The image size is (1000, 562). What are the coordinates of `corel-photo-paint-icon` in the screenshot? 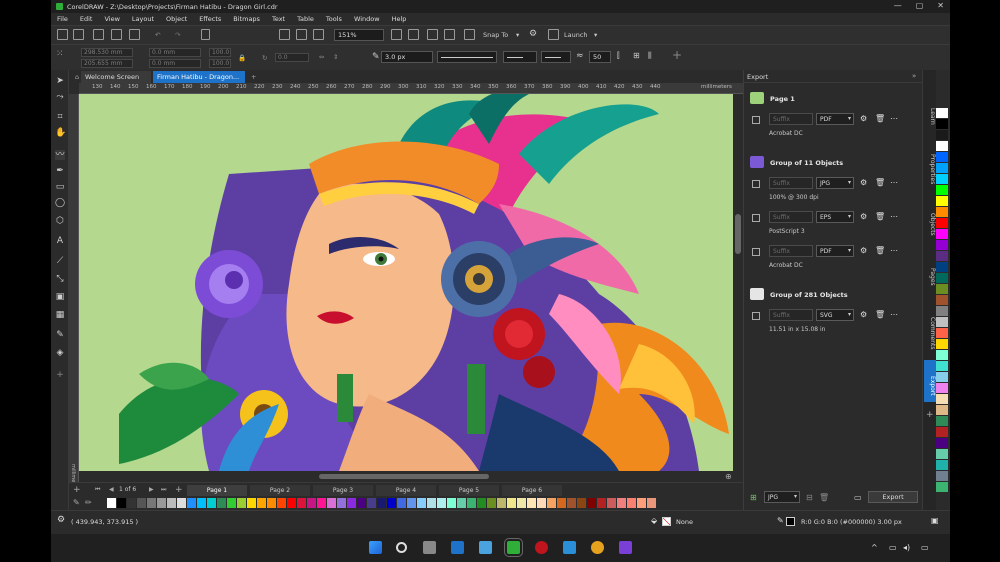 It's located at (541, 547).